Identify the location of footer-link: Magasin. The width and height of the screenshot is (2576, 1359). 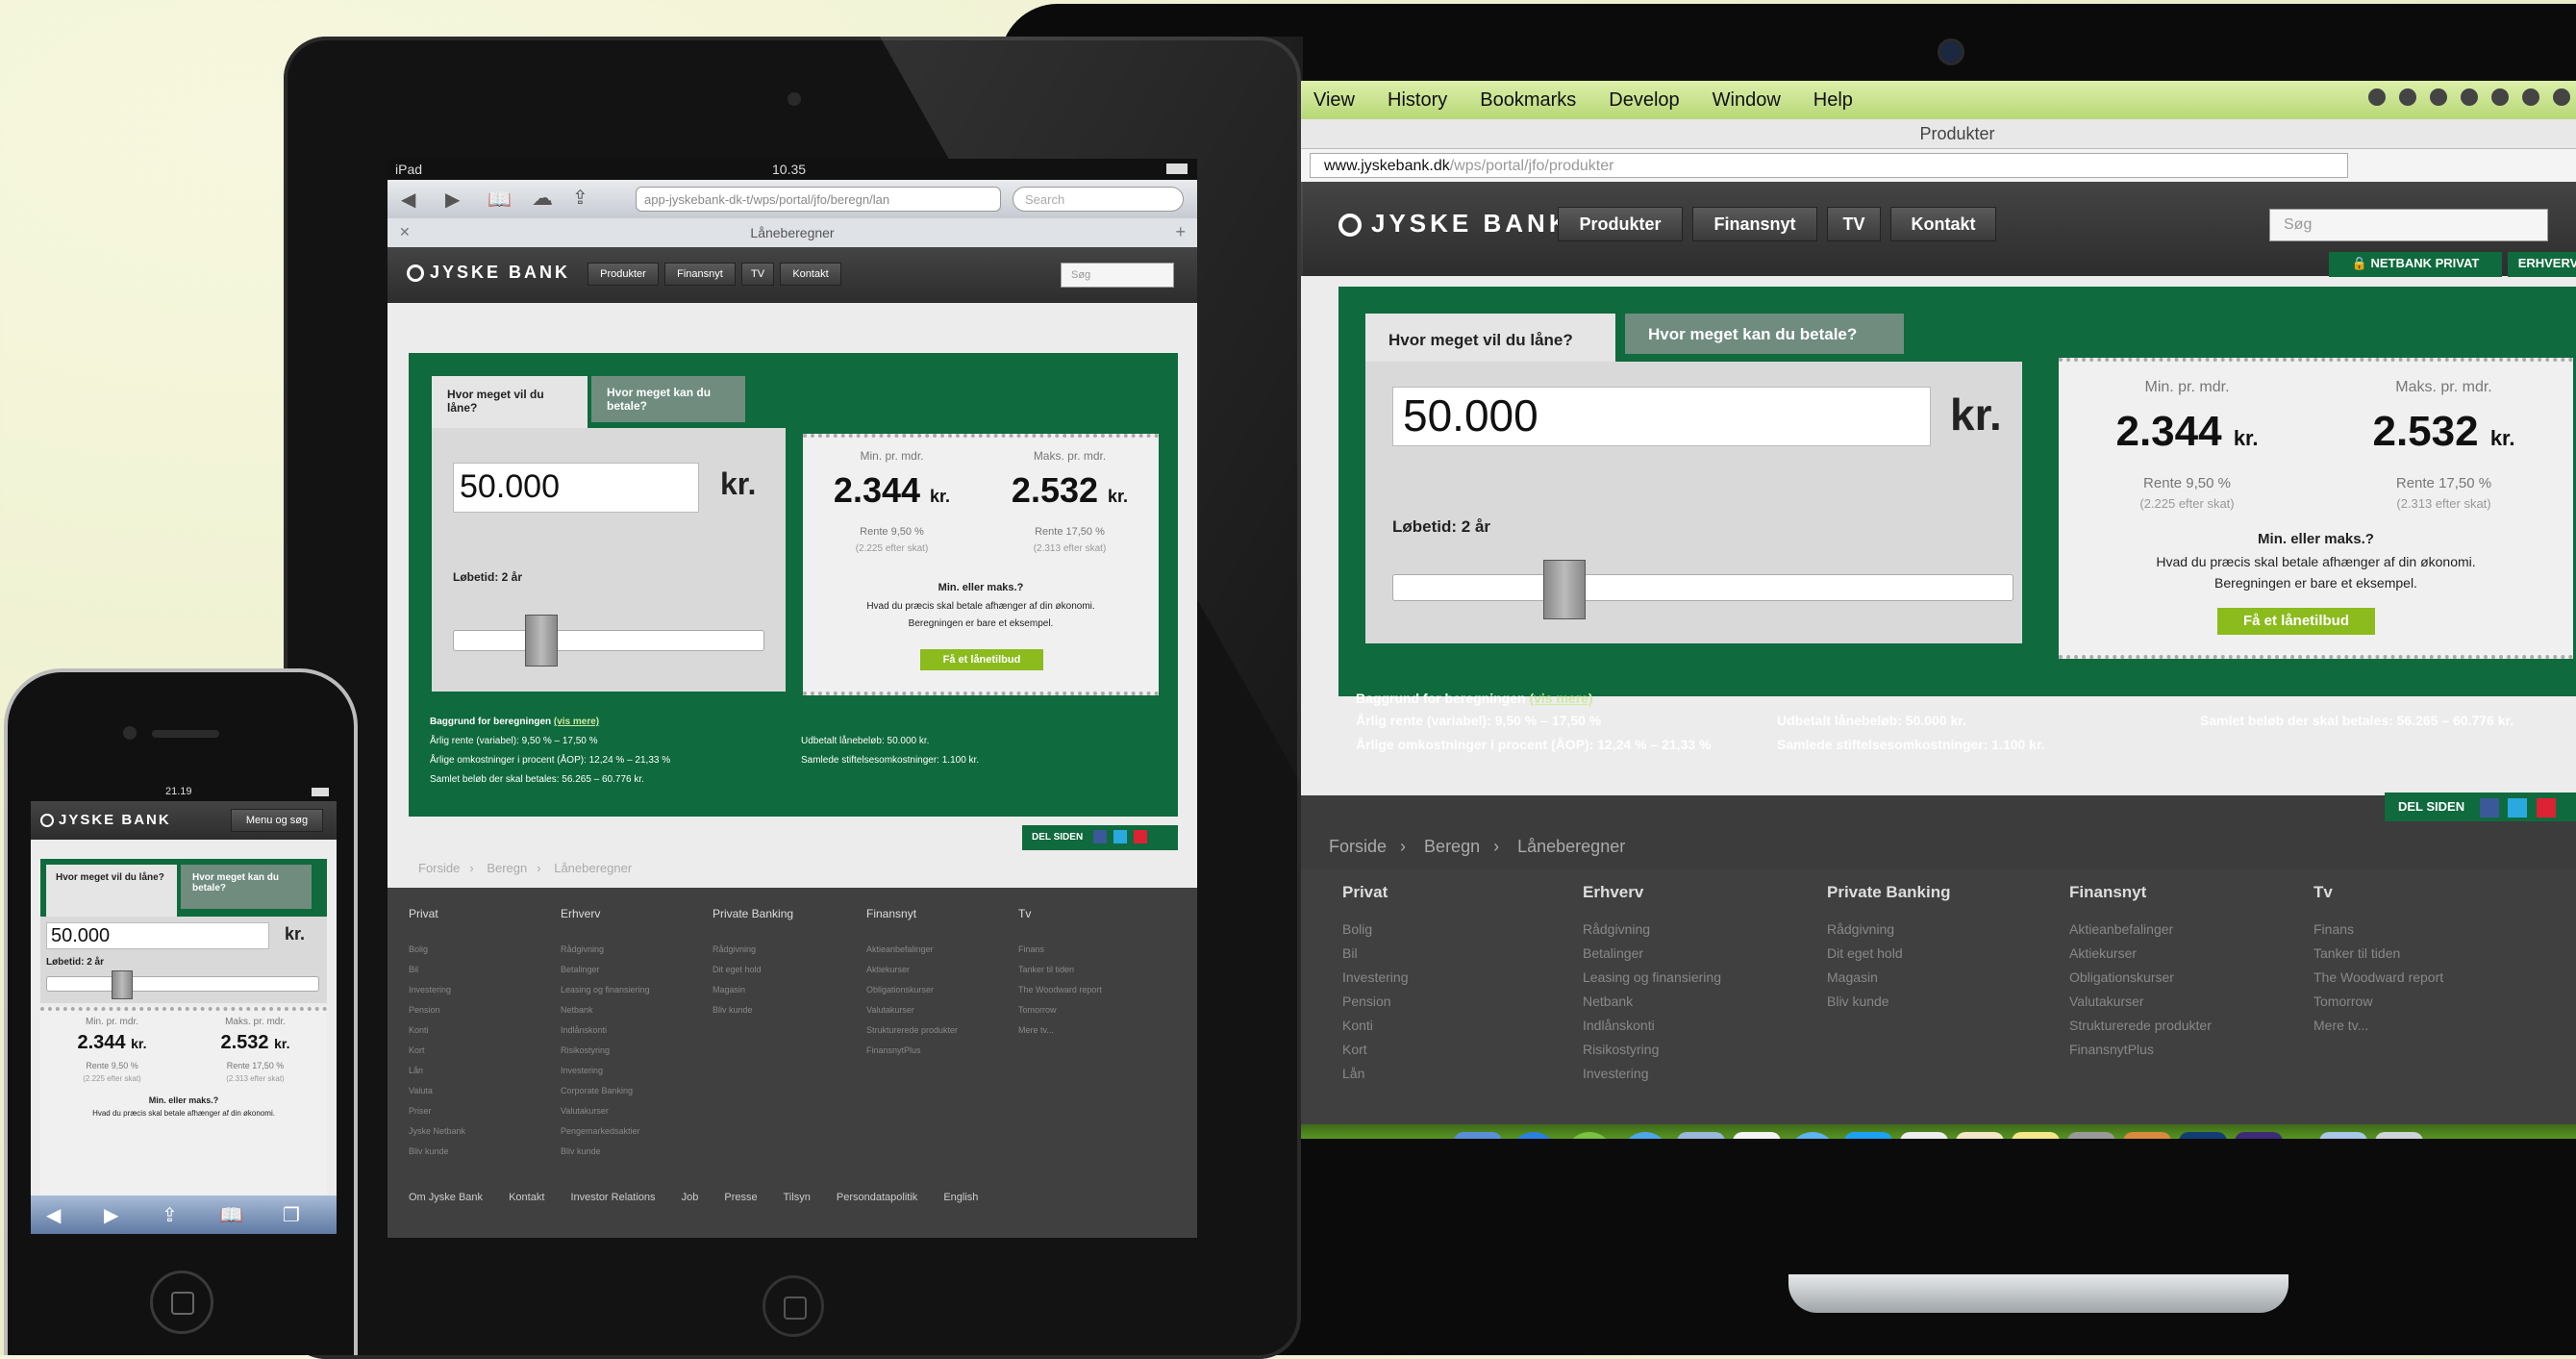
(753, 990).